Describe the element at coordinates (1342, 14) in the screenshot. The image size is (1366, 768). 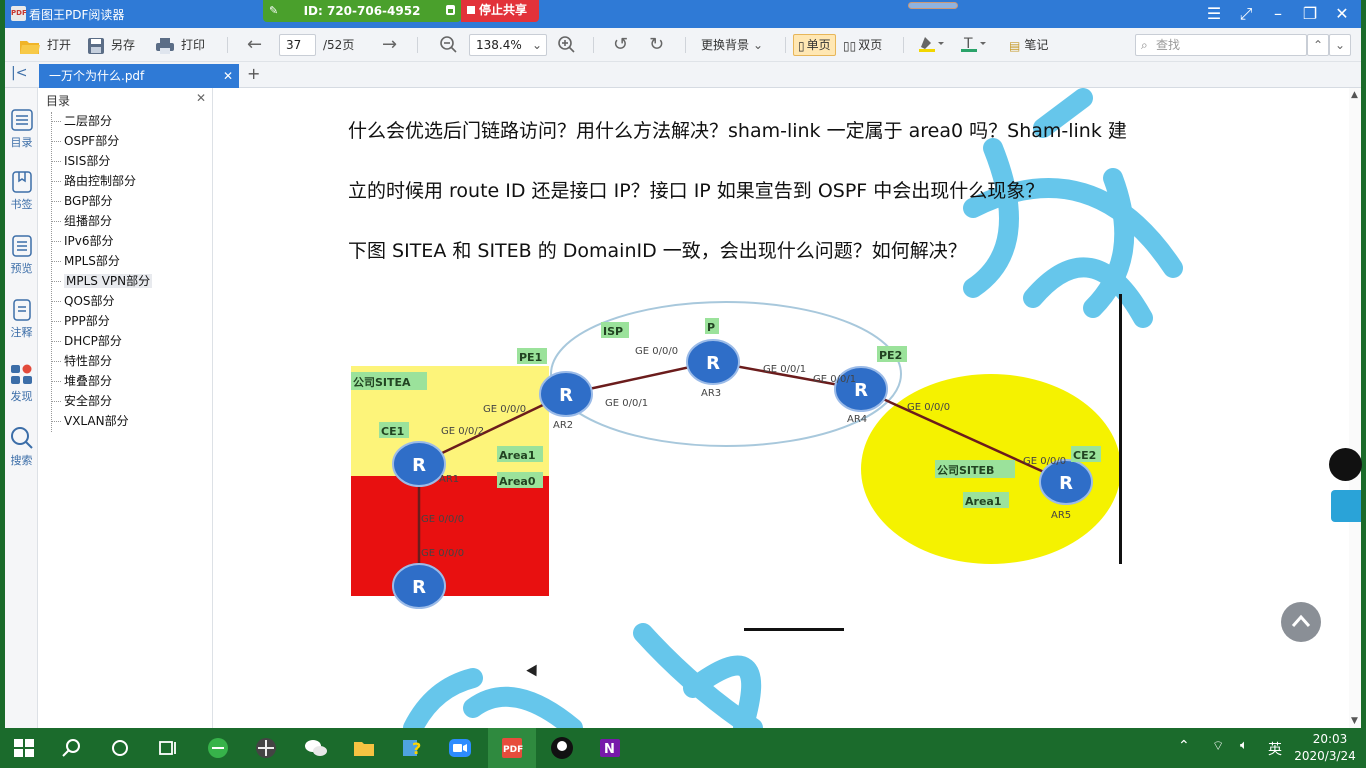
I see `close-button: ✕` at that location.